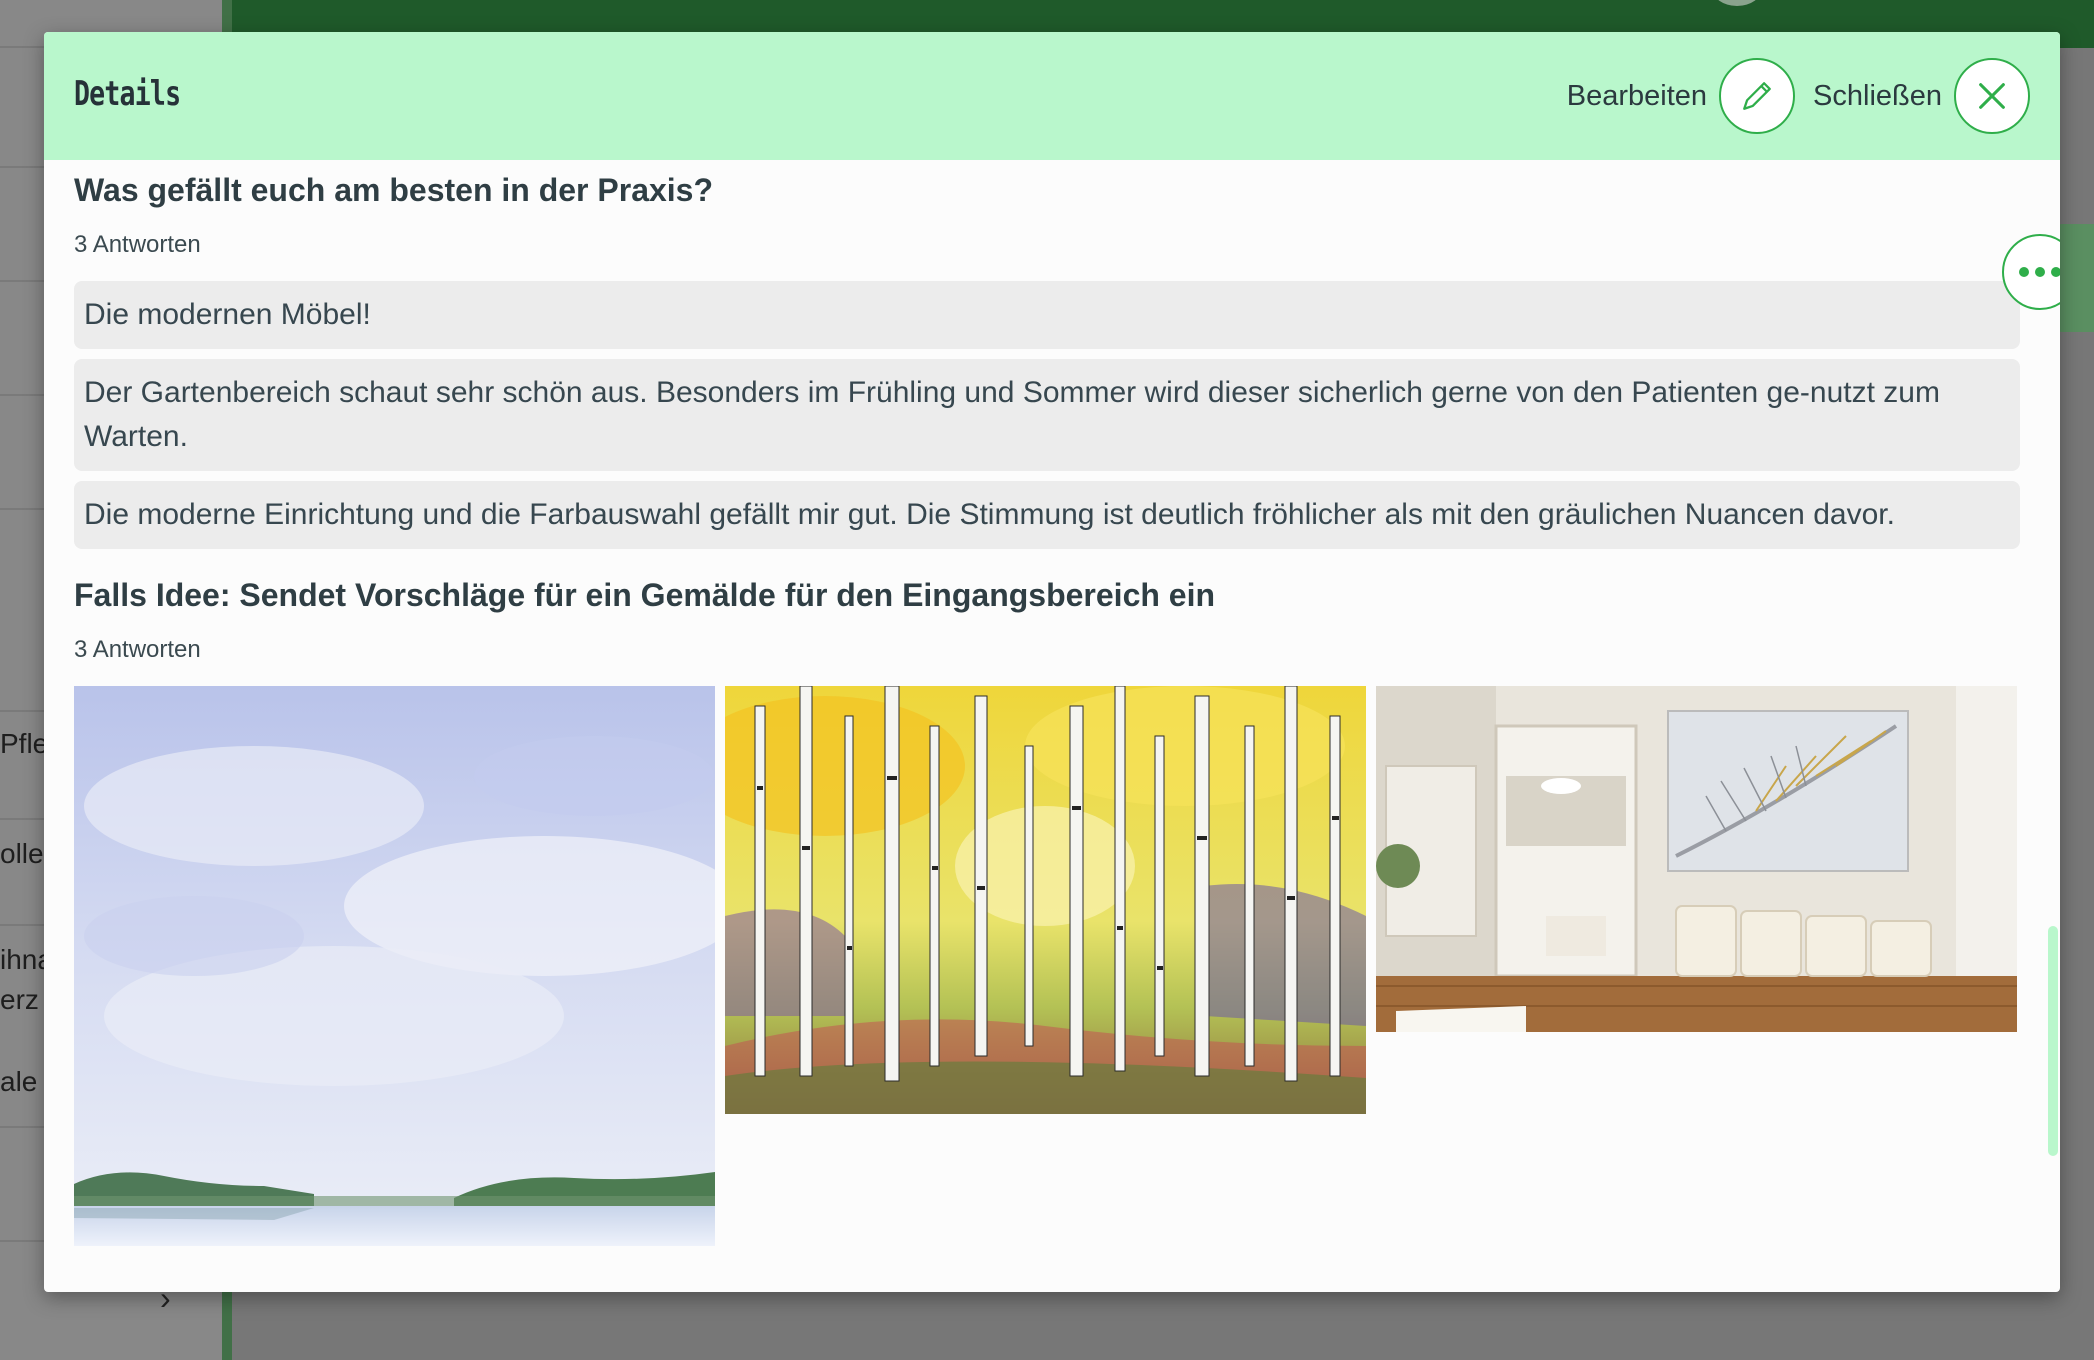  Describe the element at coordinates (1737, 3) in the screenshot. I see `avatar` at that location.